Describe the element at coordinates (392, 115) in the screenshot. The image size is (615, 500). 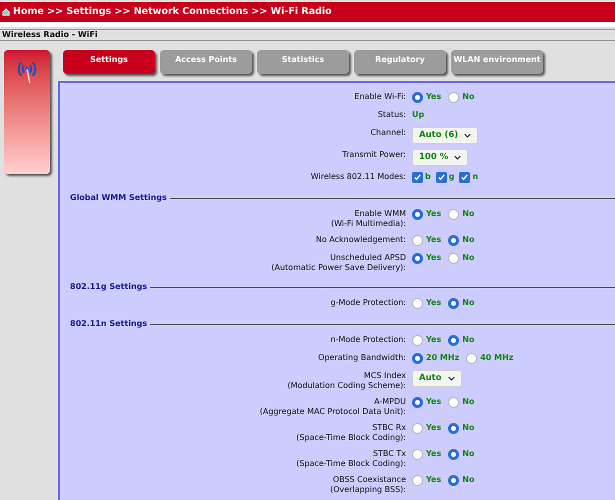
I see `field-label: Status:` at that location.